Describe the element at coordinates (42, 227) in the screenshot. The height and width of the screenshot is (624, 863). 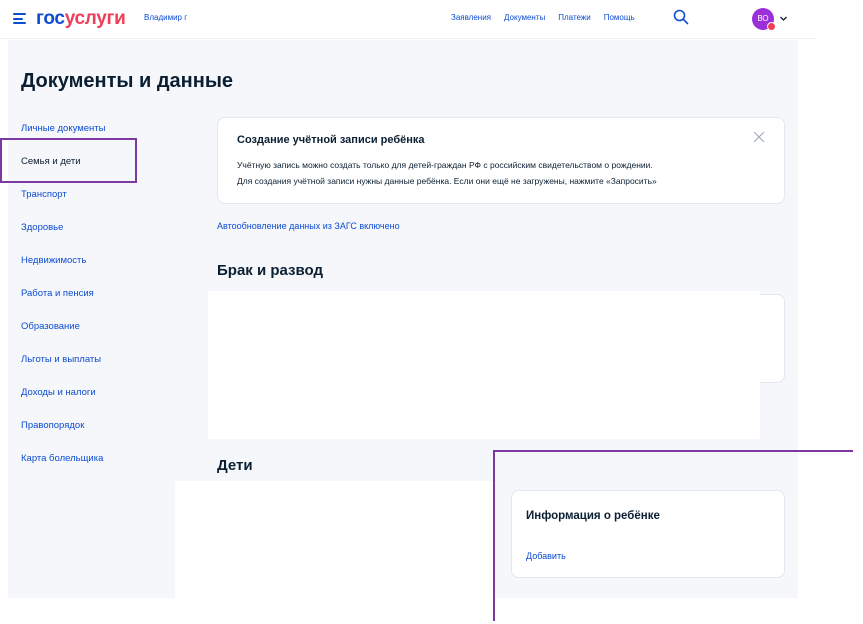
I see `sidebar-item-health: Здоровье` at that location.